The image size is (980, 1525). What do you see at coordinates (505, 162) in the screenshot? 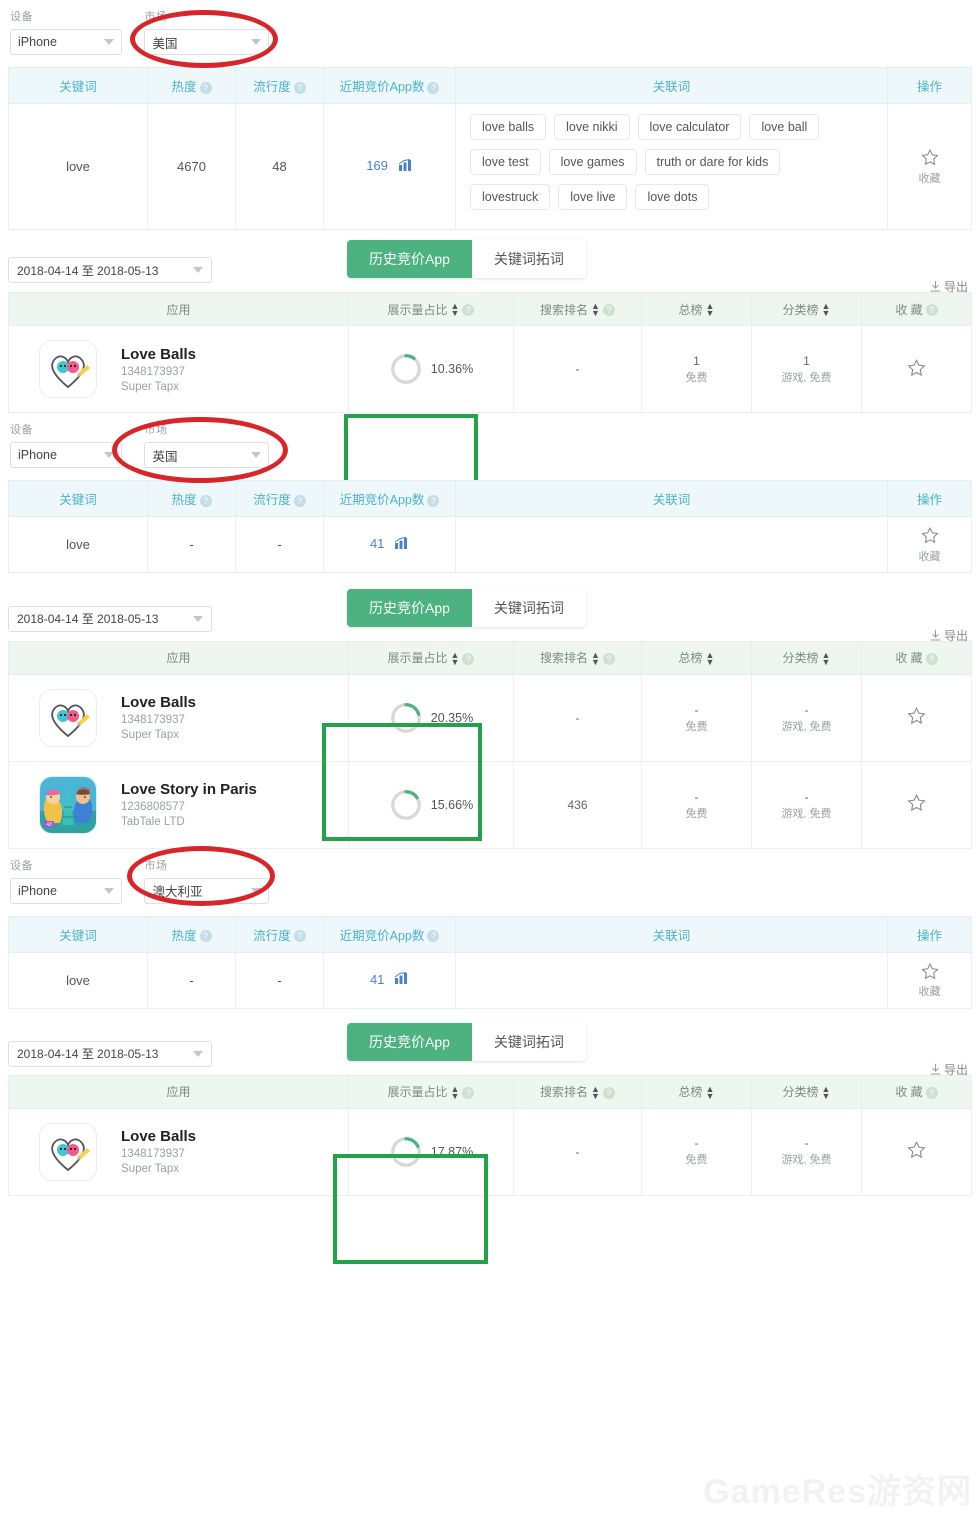
I see `related-word-chip: love test` at bounding box center [505, 162].